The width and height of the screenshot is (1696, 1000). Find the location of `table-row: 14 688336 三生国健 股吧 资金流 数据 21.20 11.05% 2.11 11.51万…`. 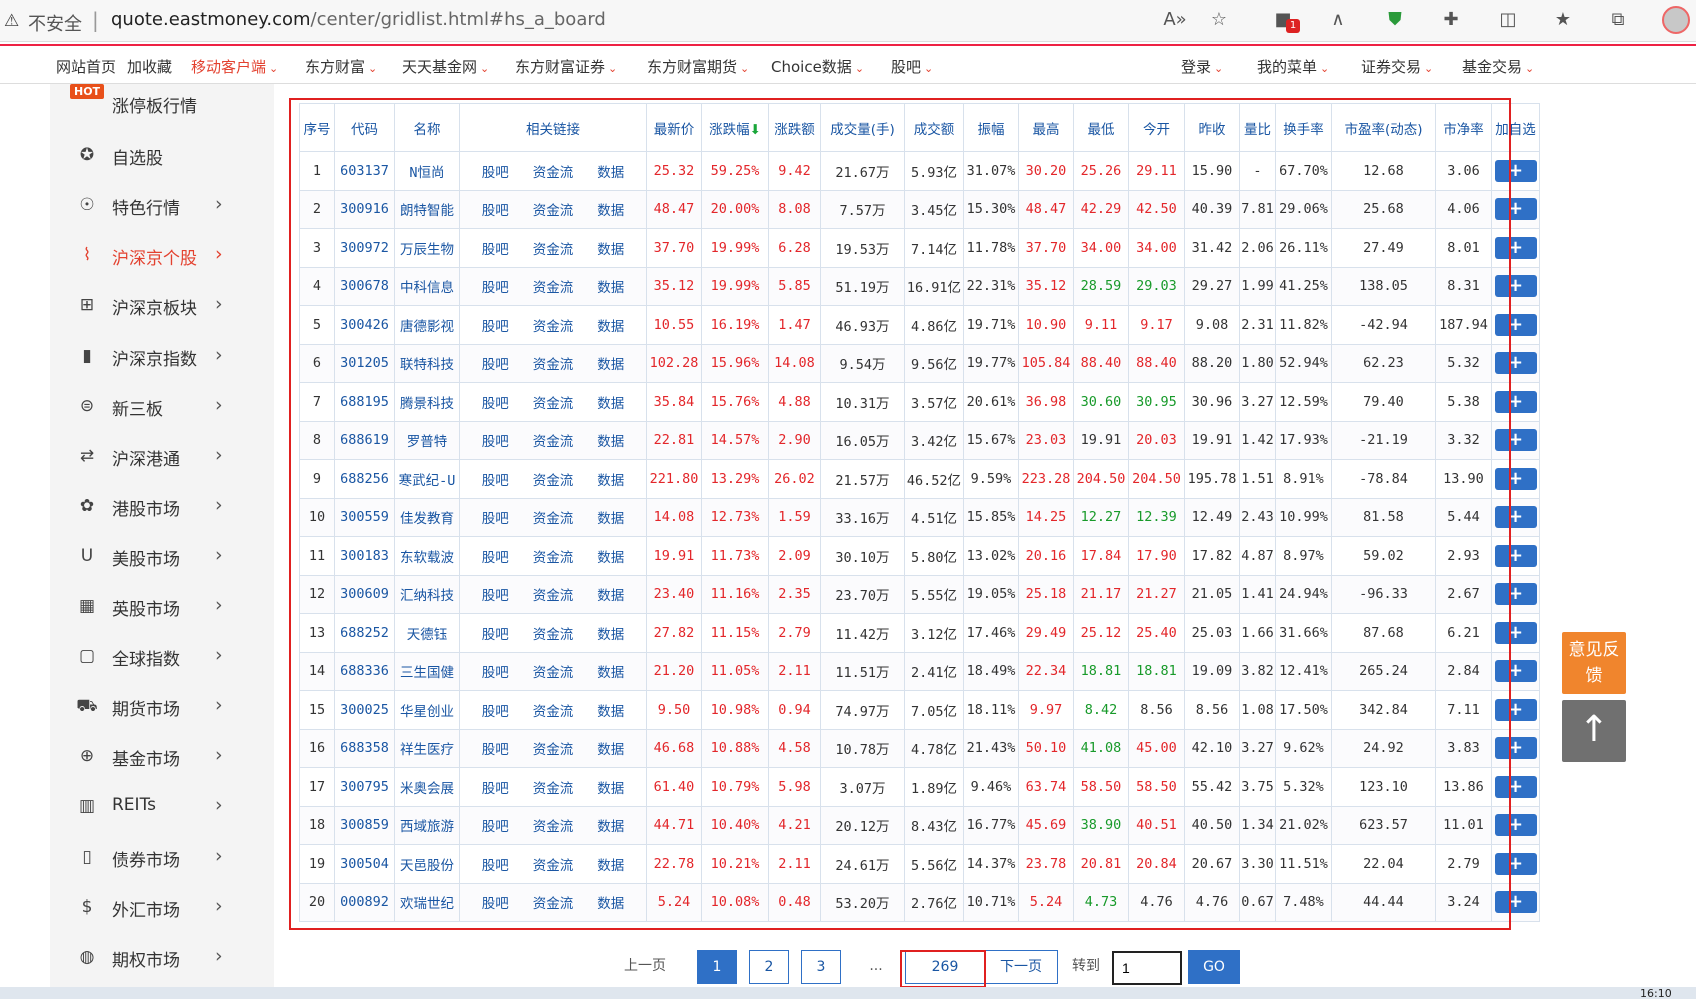

table-row: 14 688336 三生国健 股吧 资金流 数据 21.20 11.05% 2.11 11.51万… is located at coordinates (919, 671).